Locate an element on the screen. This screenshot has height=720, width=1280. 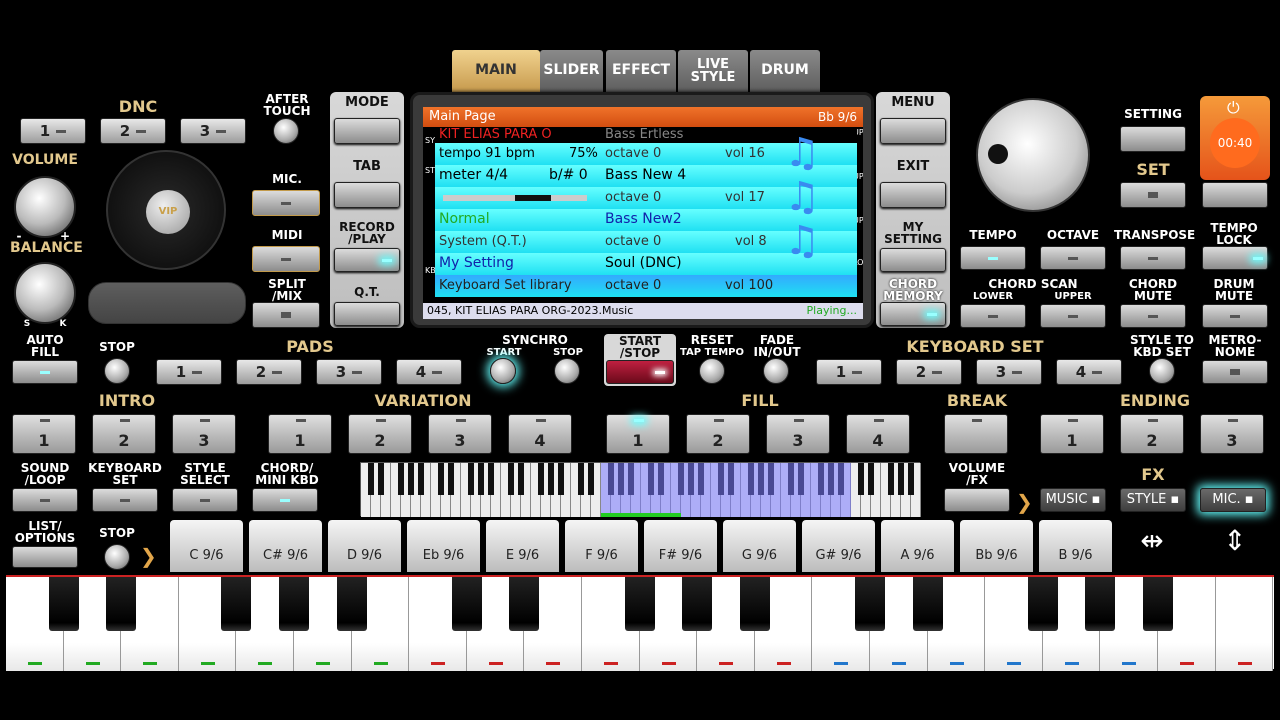
fx-music-button: MUSIC ▪ is located at coordinates (1073, 500).